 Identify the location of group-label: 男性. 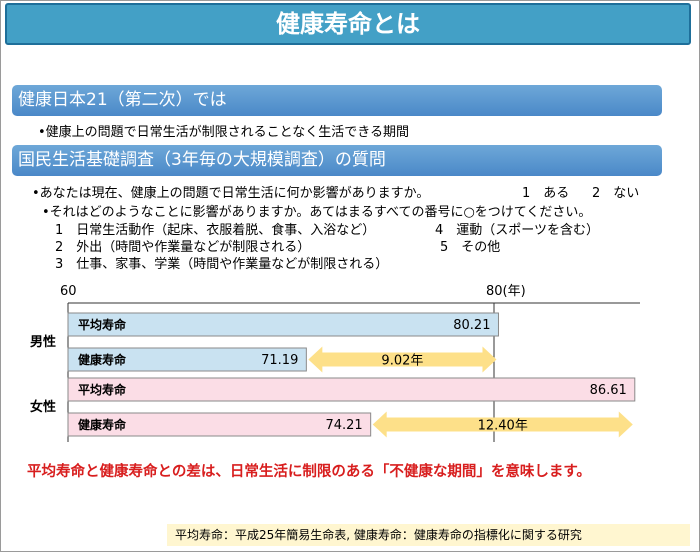
(43, 342).